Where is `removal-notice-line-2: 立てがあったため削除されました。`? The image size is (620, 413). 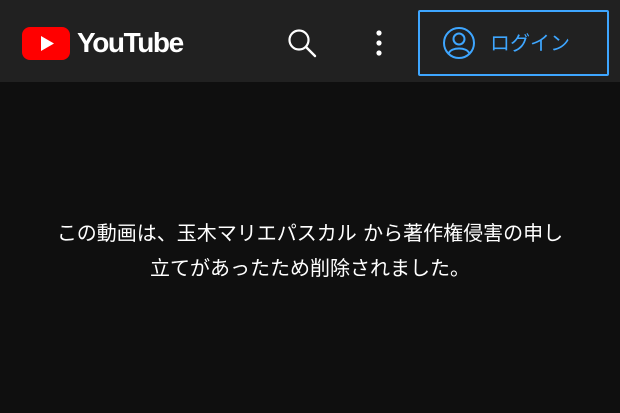 removal-notice-line-2: 立てがあったため削除されました。 is located at coordinates (310, 268).